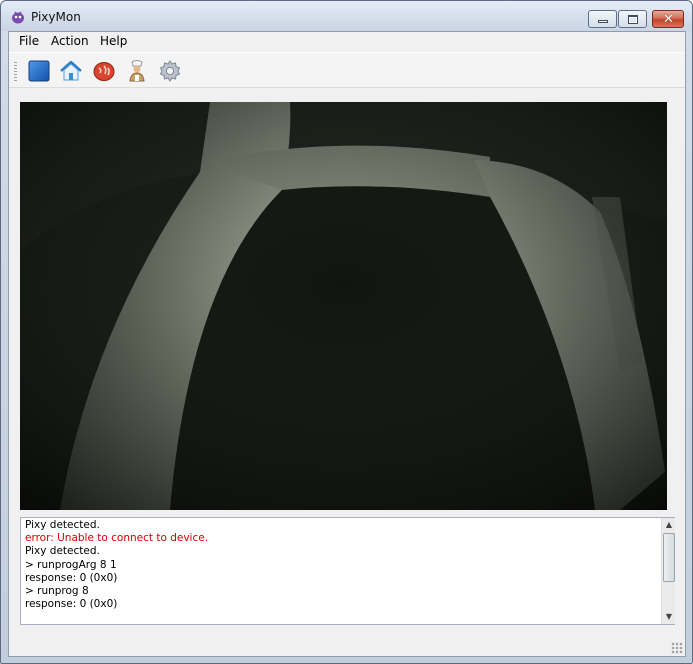  I want to click on cooked-button, so click(104, 71).